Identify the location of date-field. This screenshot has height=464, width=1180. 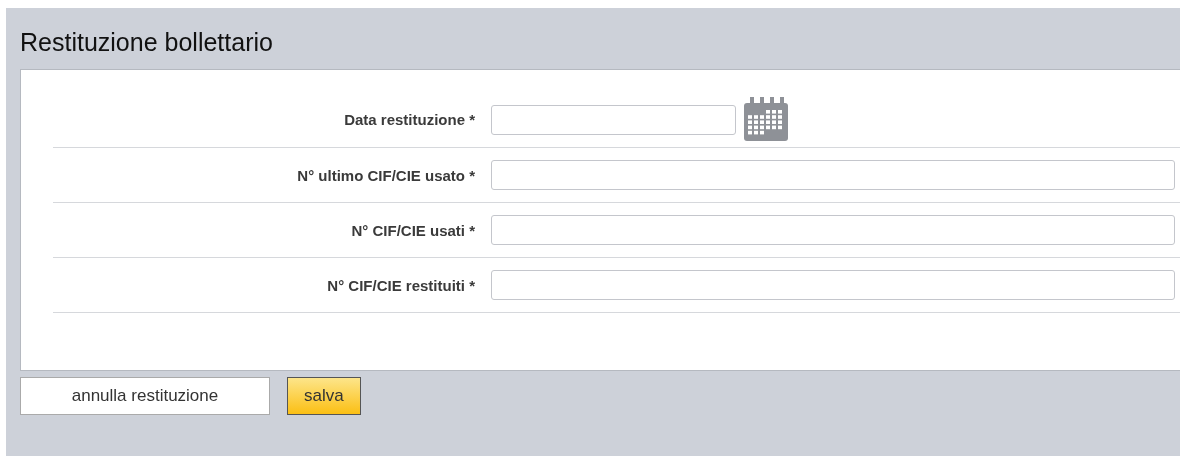
(613, 119).